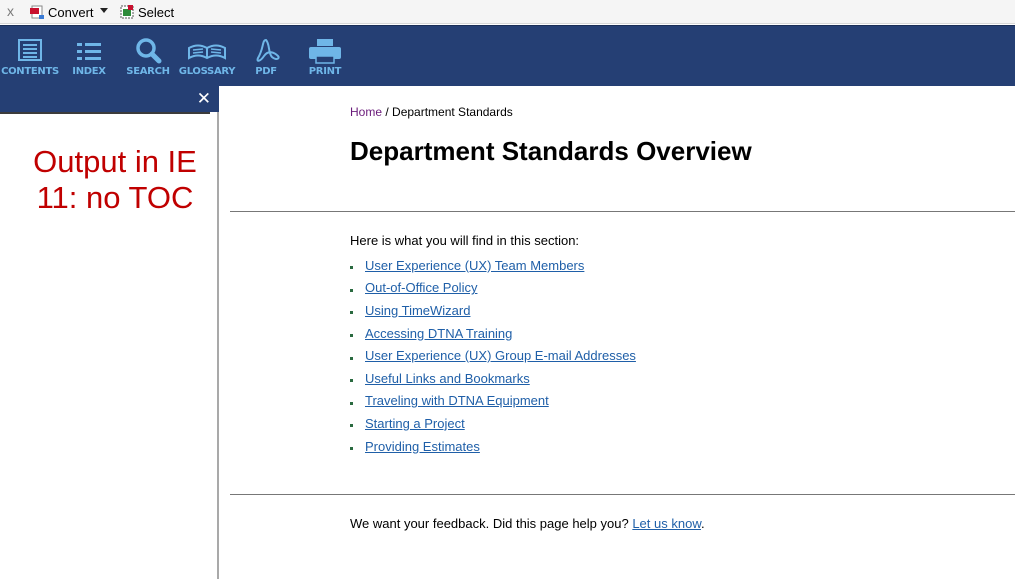  Describe the element at coordinates (417, 310) in the screenshot. I see `link-using-timewizard: Using TimeWizard` at that location.